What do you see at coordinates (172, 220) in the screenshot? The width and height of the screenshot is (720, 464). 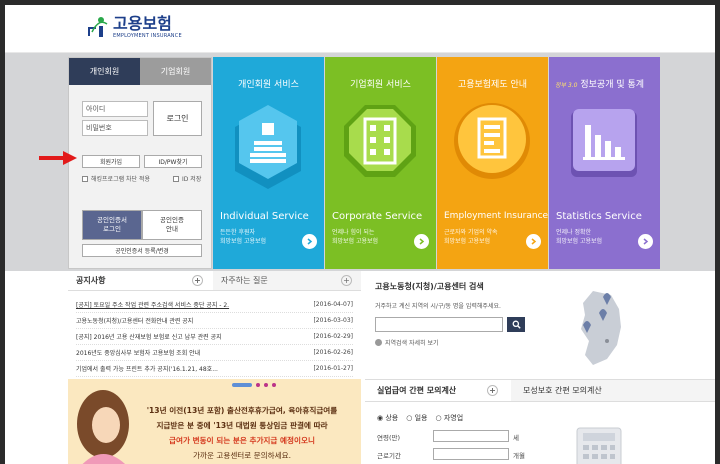 I see `cert-info-line1: 공인인증` at bounding box center [172, 220].